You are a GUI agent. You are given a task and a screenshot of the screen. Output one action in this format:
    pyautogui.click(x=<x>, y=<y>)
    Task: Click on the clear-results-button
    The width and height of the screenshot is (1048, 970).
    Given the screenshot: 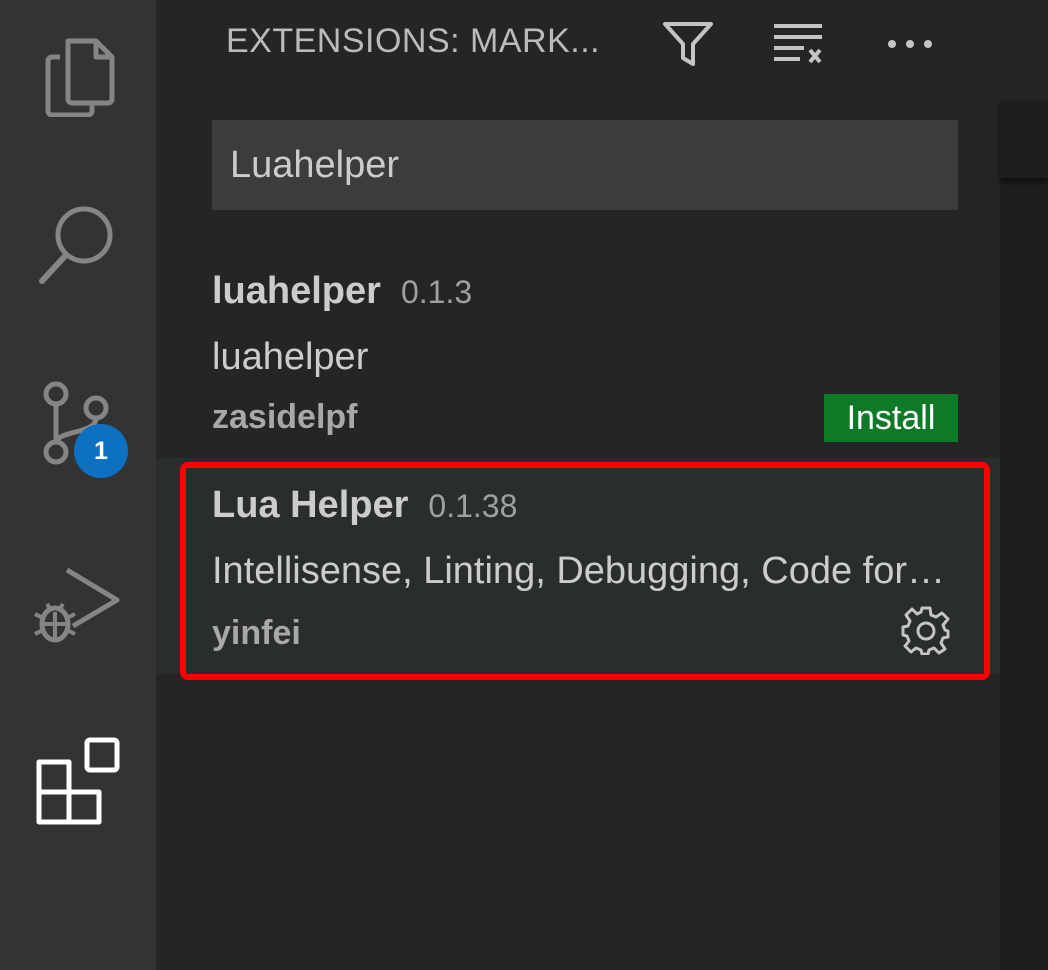 What is the action you would take?
    pyautogui.click(x=798, y=44)
    